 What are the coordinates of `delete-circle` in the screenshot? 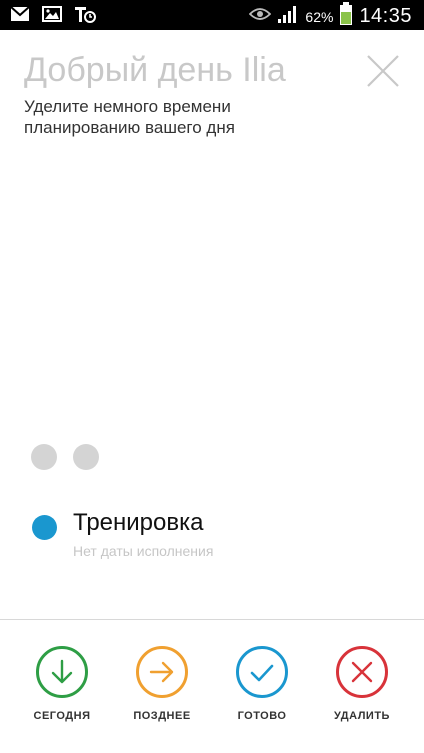 It's located at (362, 672).